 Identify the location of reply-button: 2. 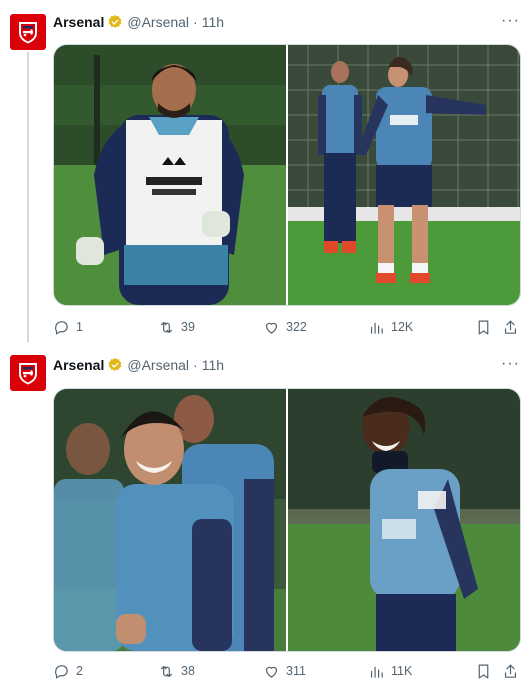
(68, 671).